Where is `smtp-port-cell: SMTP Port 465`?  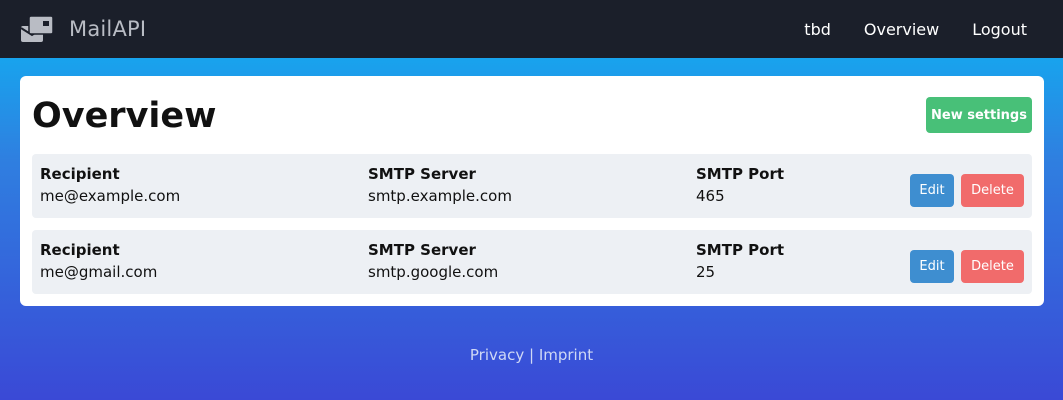
smtp-port-cell: SMTP Port 465 is located at coordinates (740, 186).